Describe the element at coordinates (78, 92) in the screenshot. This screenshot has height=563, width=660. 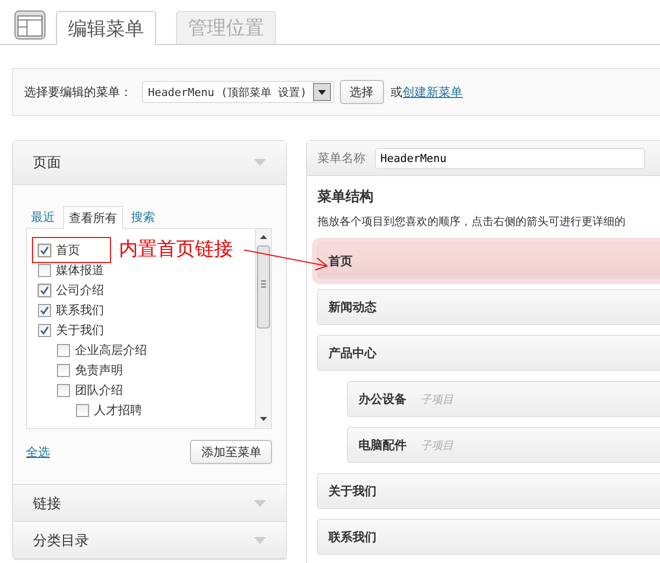
I see `select-label: 选择要编辑的菜单：` at that location.